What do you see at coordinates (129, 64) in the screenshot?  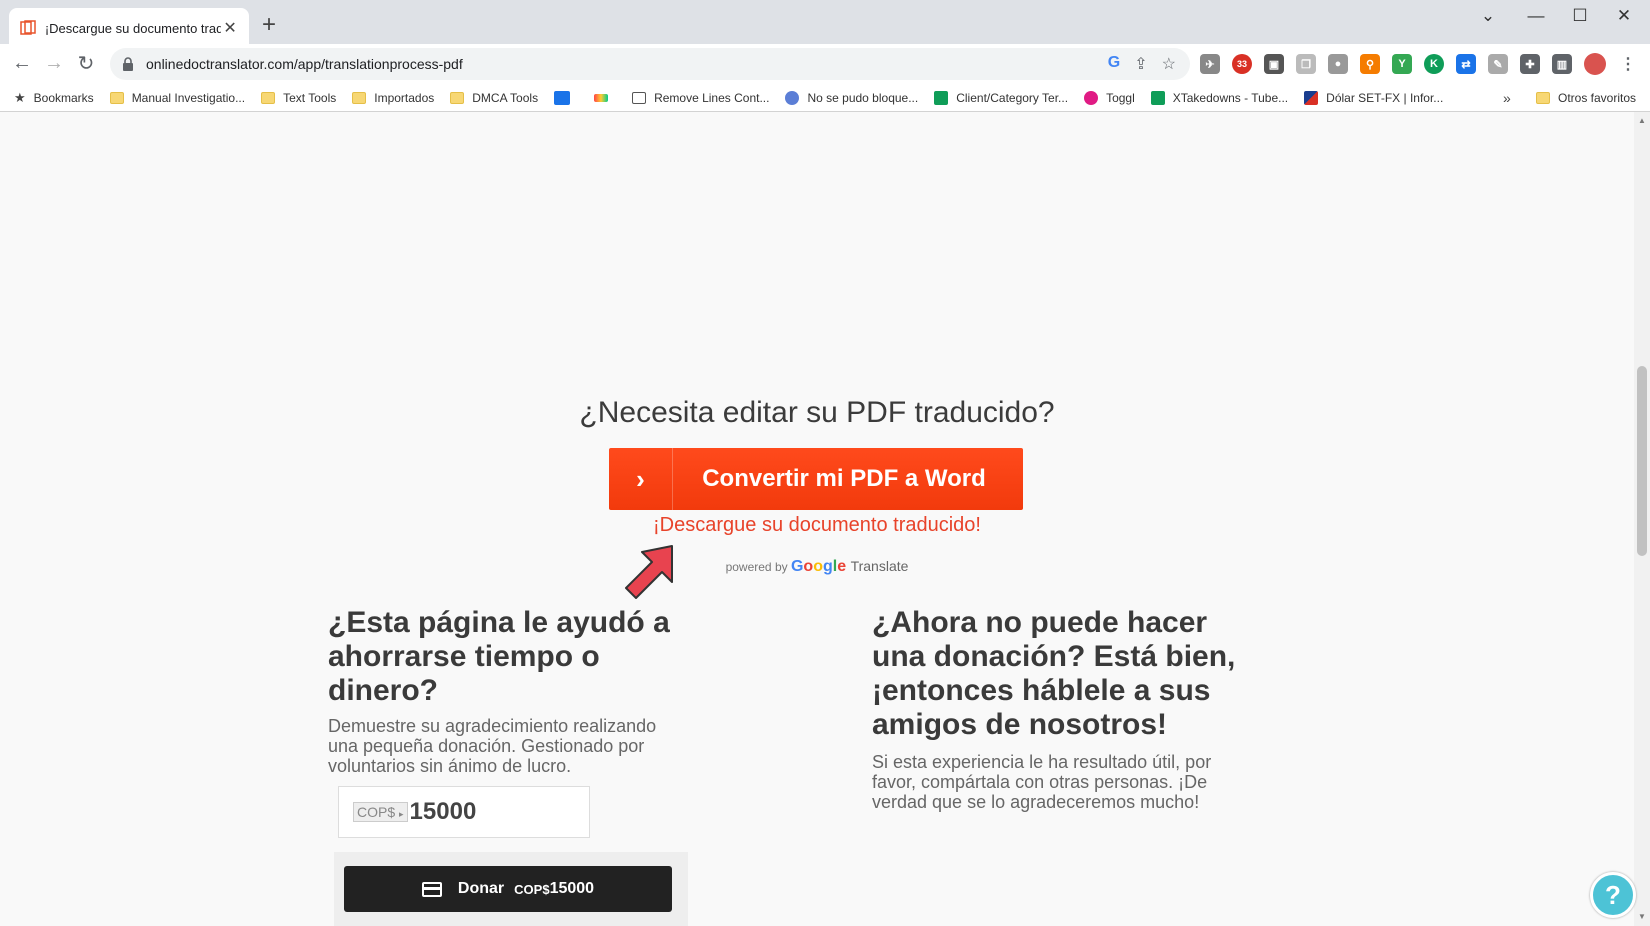 I see `lock-icon` at bounding box center [129, 64].